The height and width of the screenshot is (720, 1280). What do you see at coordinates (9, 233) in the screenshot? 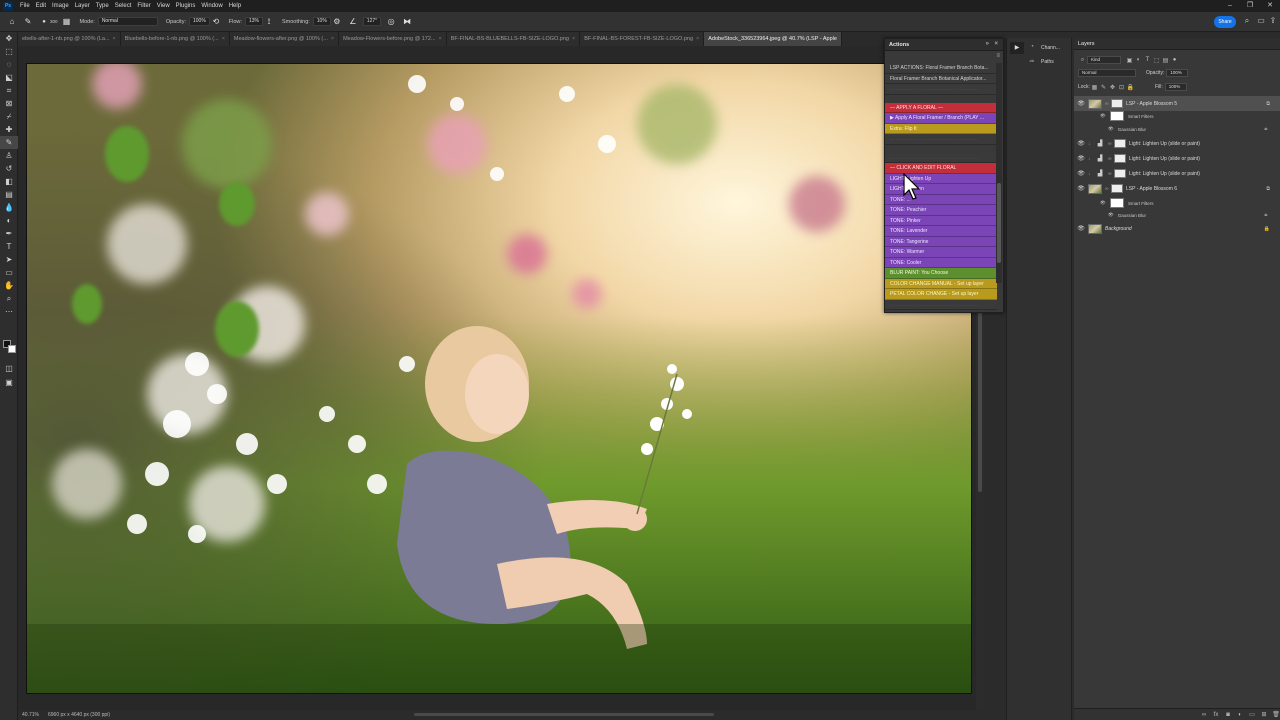
I see `pen-tool-icon: ✒` at bounding box center [9, 233].